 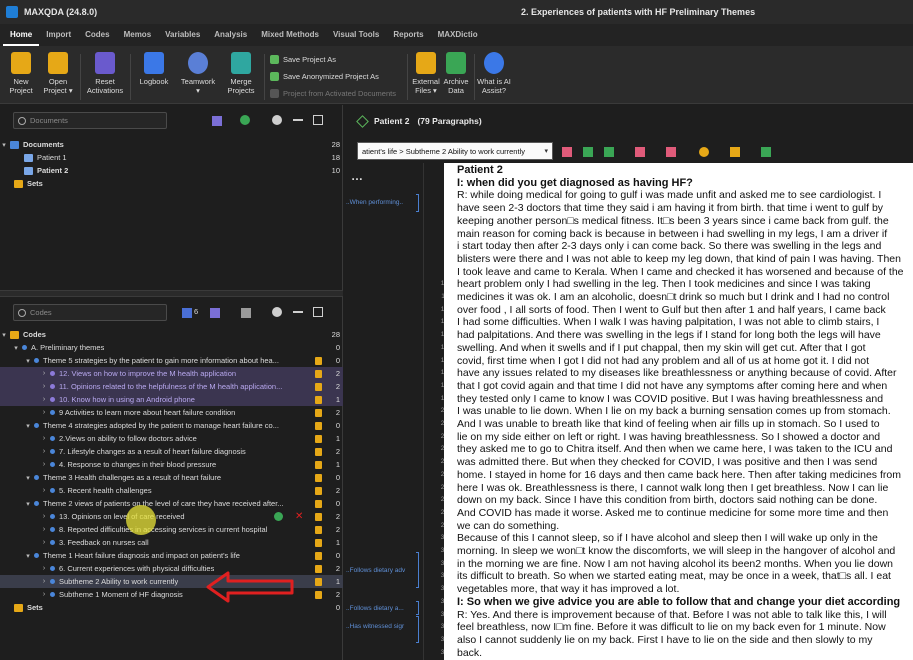 I want to click on tree-row-patient-1: Patient 1 18, so click(x=171, y=157).